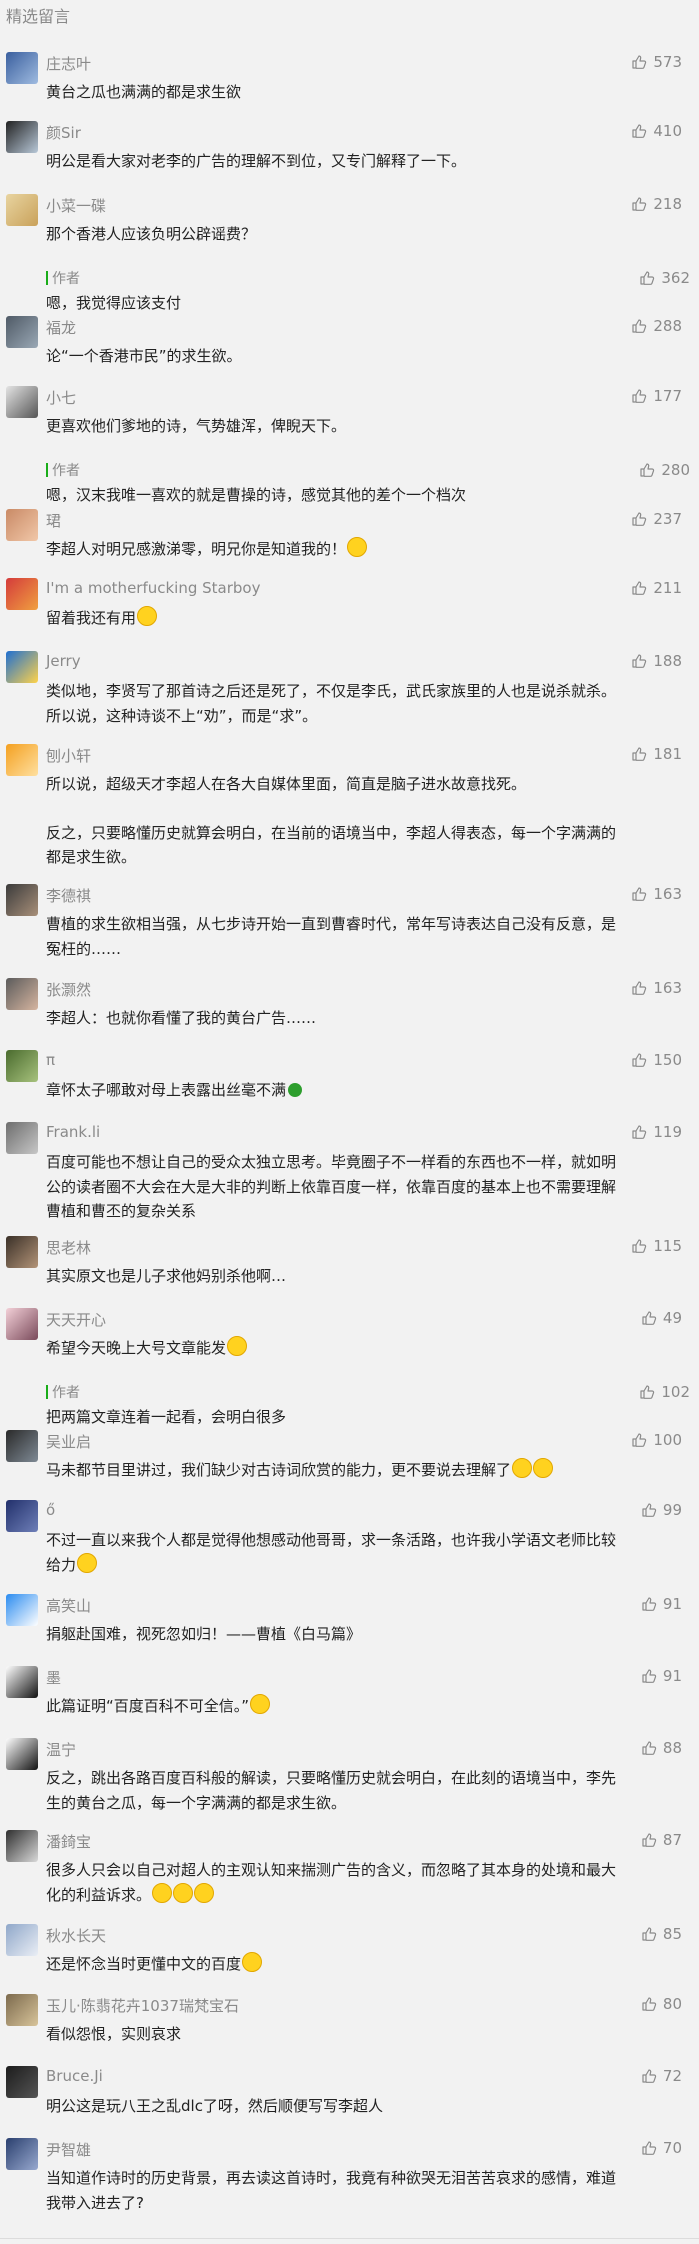 This screenshot has height=2244, width=699. What do you see at coordinates (68, 989) in the screenshot?
I see `author-name: 张灏然` at bounding box center [68, 989].